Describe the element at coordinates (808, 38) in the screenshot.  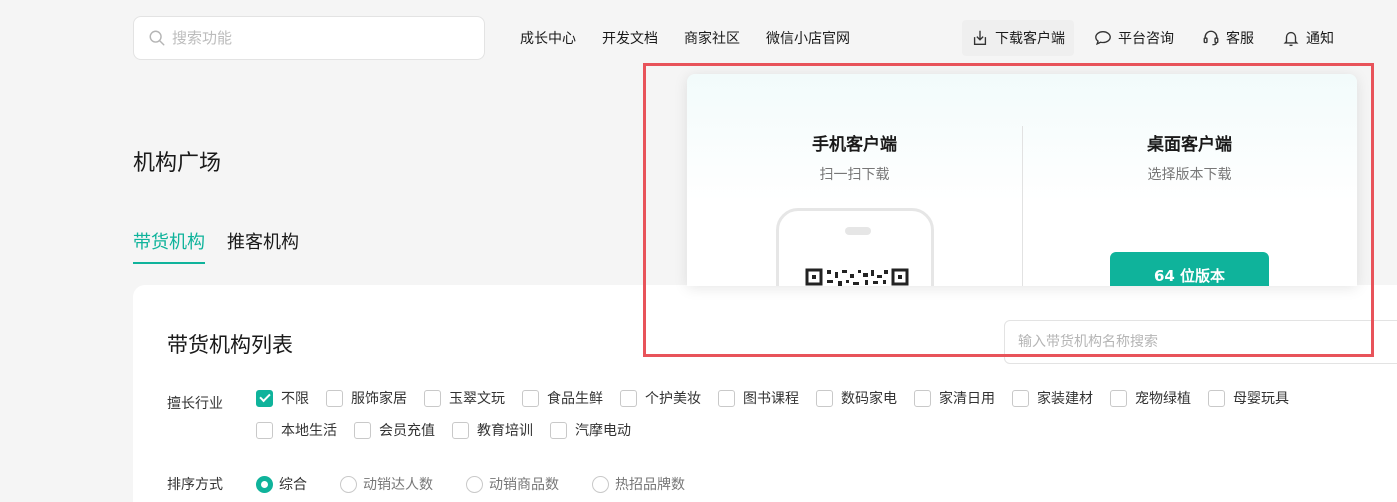
I see `nav-wechat-store-site: 微信小店官网` at that location.